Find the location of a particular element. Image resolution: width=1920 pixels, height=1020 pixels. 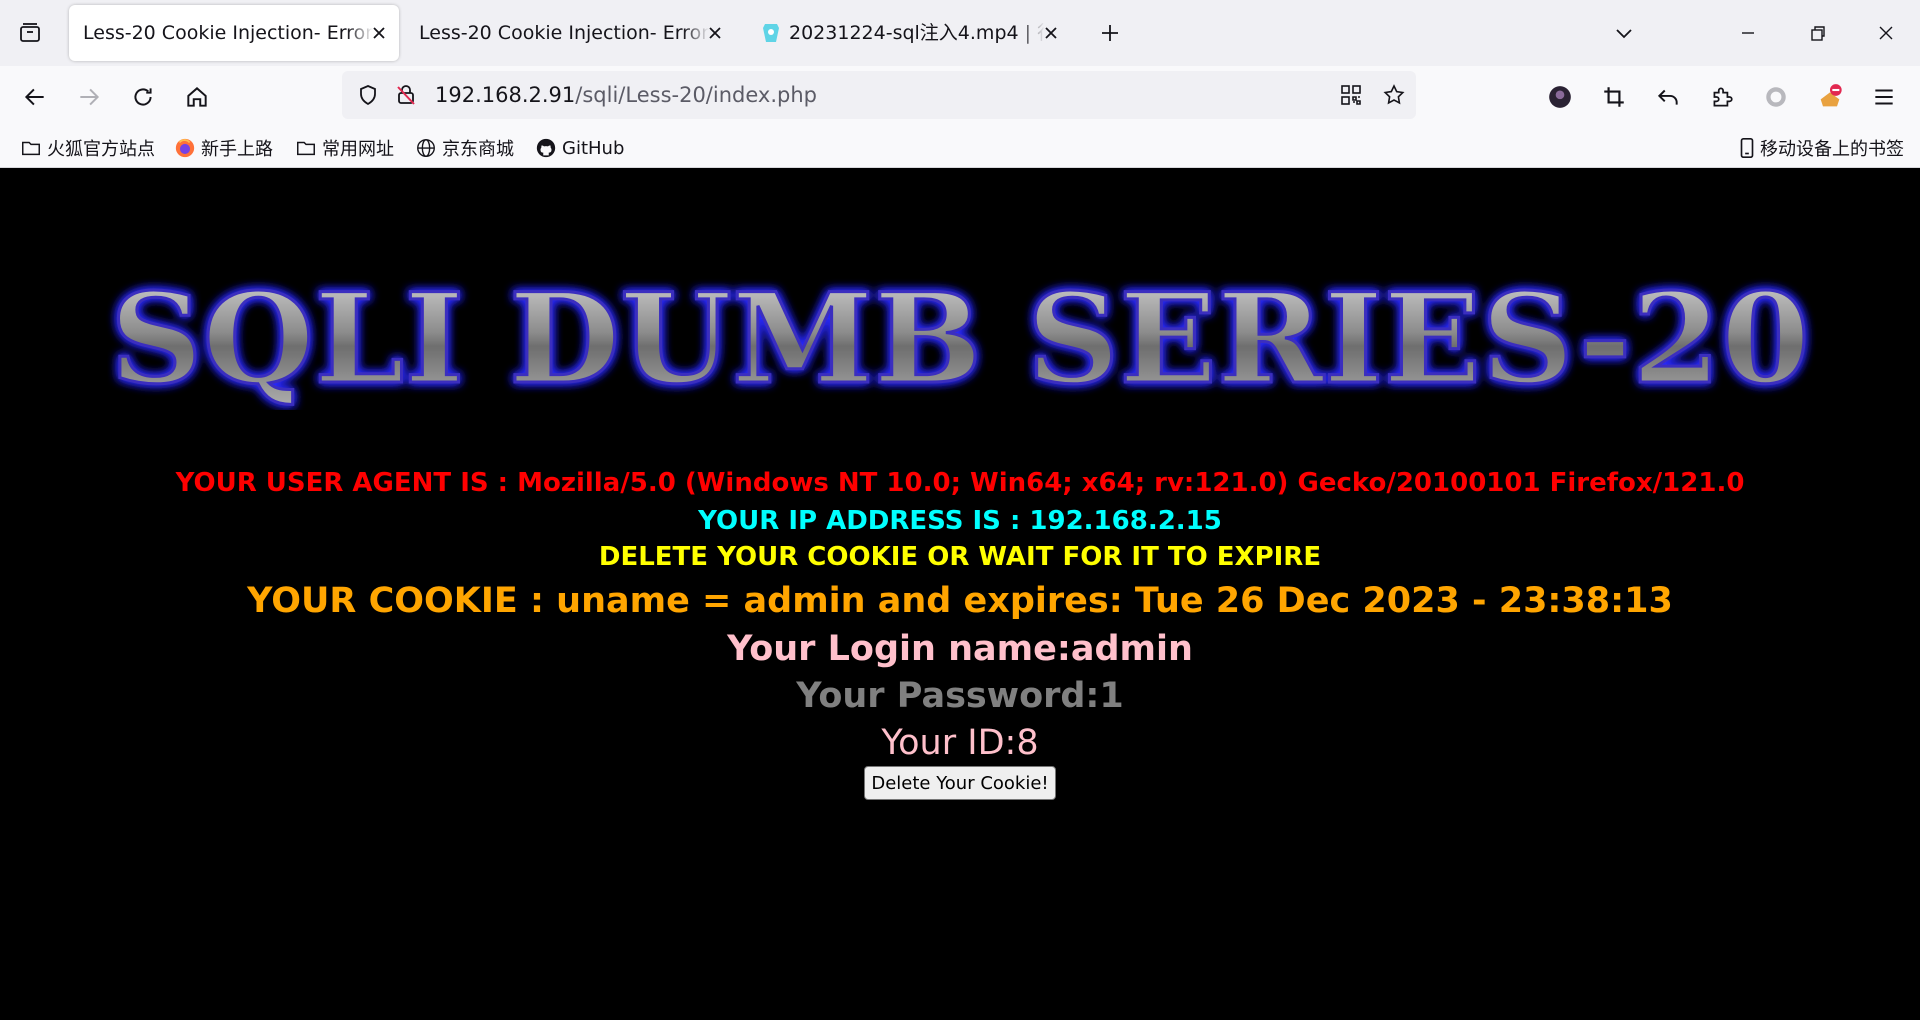

bookmark-label: 移动设备上的书签 is located at coordinates (1832, 149).